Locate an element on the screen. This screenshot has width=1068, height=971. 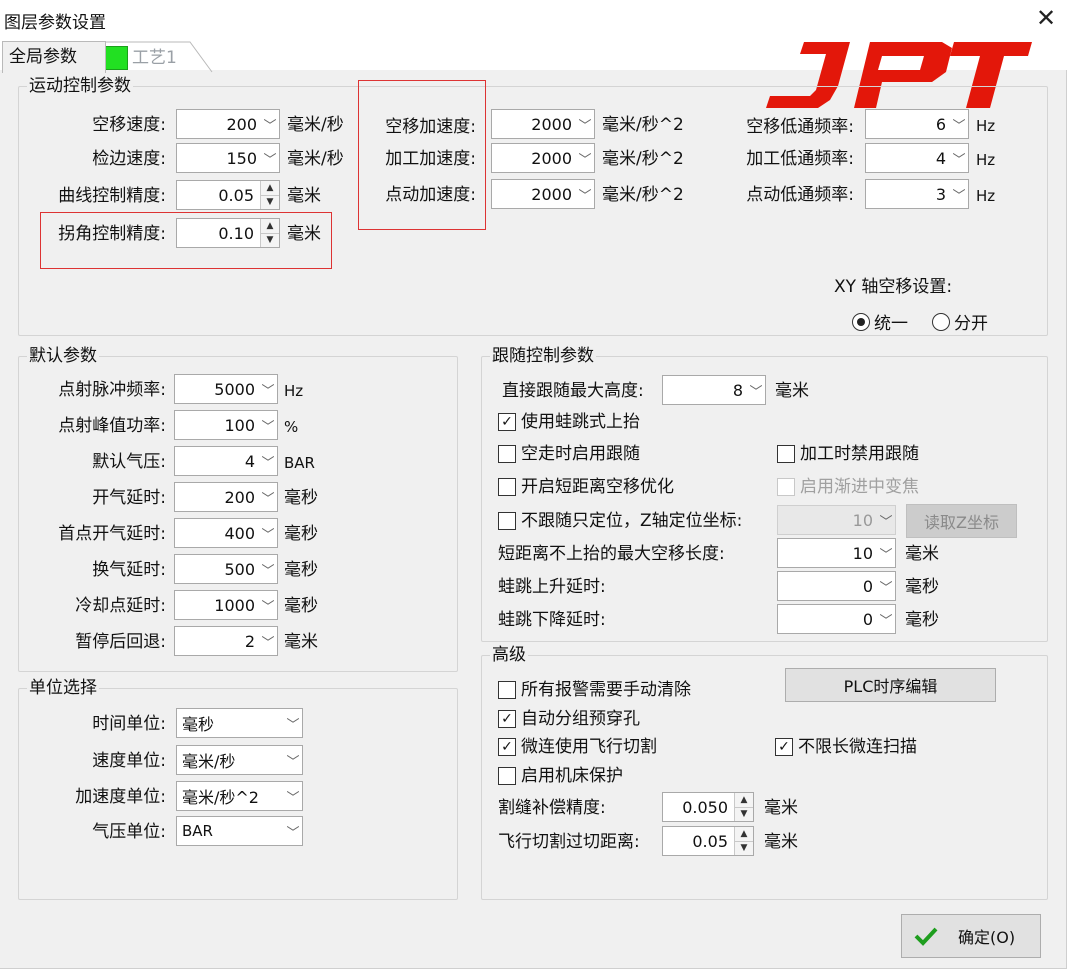
short-travel-optimize-checkbox: 开启短距离空移优化 is located at coordinates (586, 487).